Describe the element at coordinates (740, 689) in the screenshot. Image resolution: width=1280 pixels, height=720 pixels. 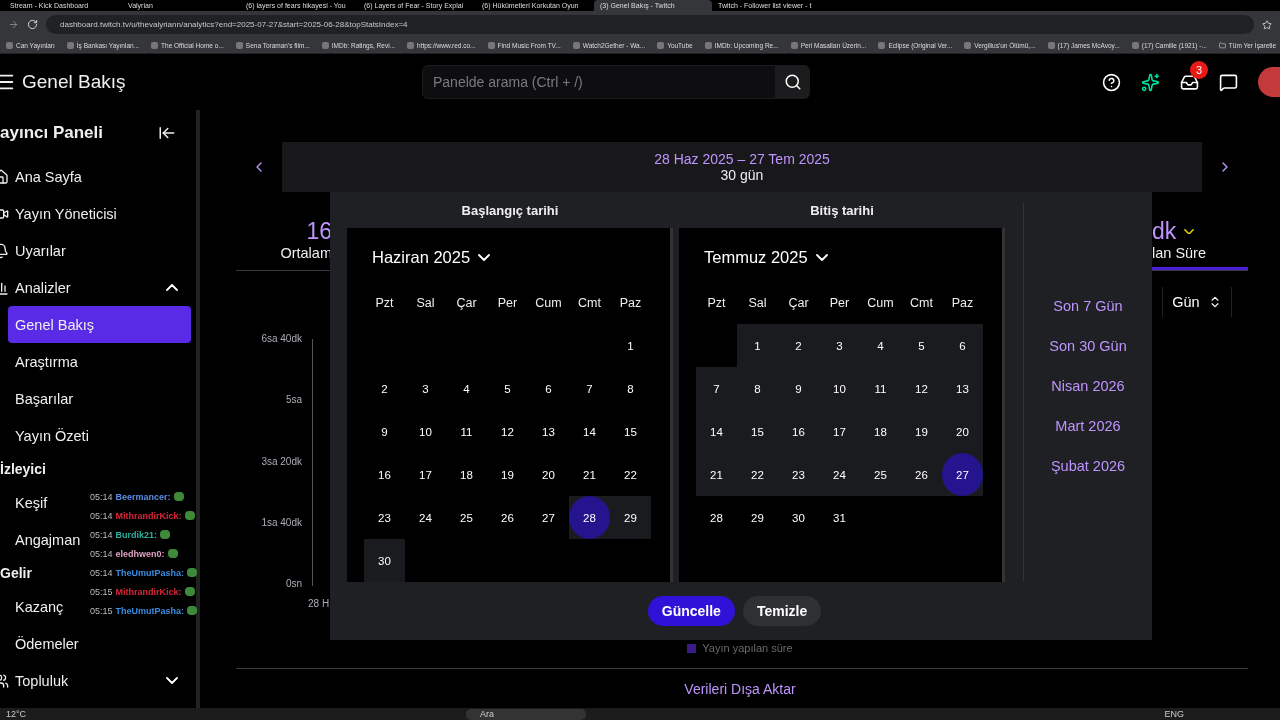
I see `export-link: Verileri Dışa Aktar` at that location.